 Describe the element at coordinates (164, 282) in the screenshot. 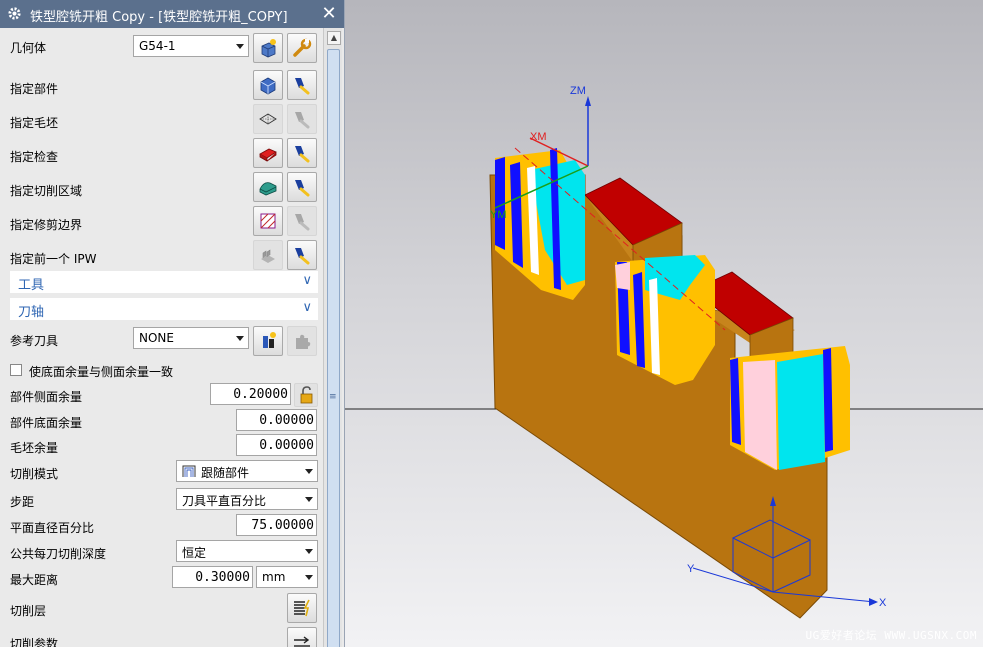

I see `tool-section-header: 工具 ∨` at that location.